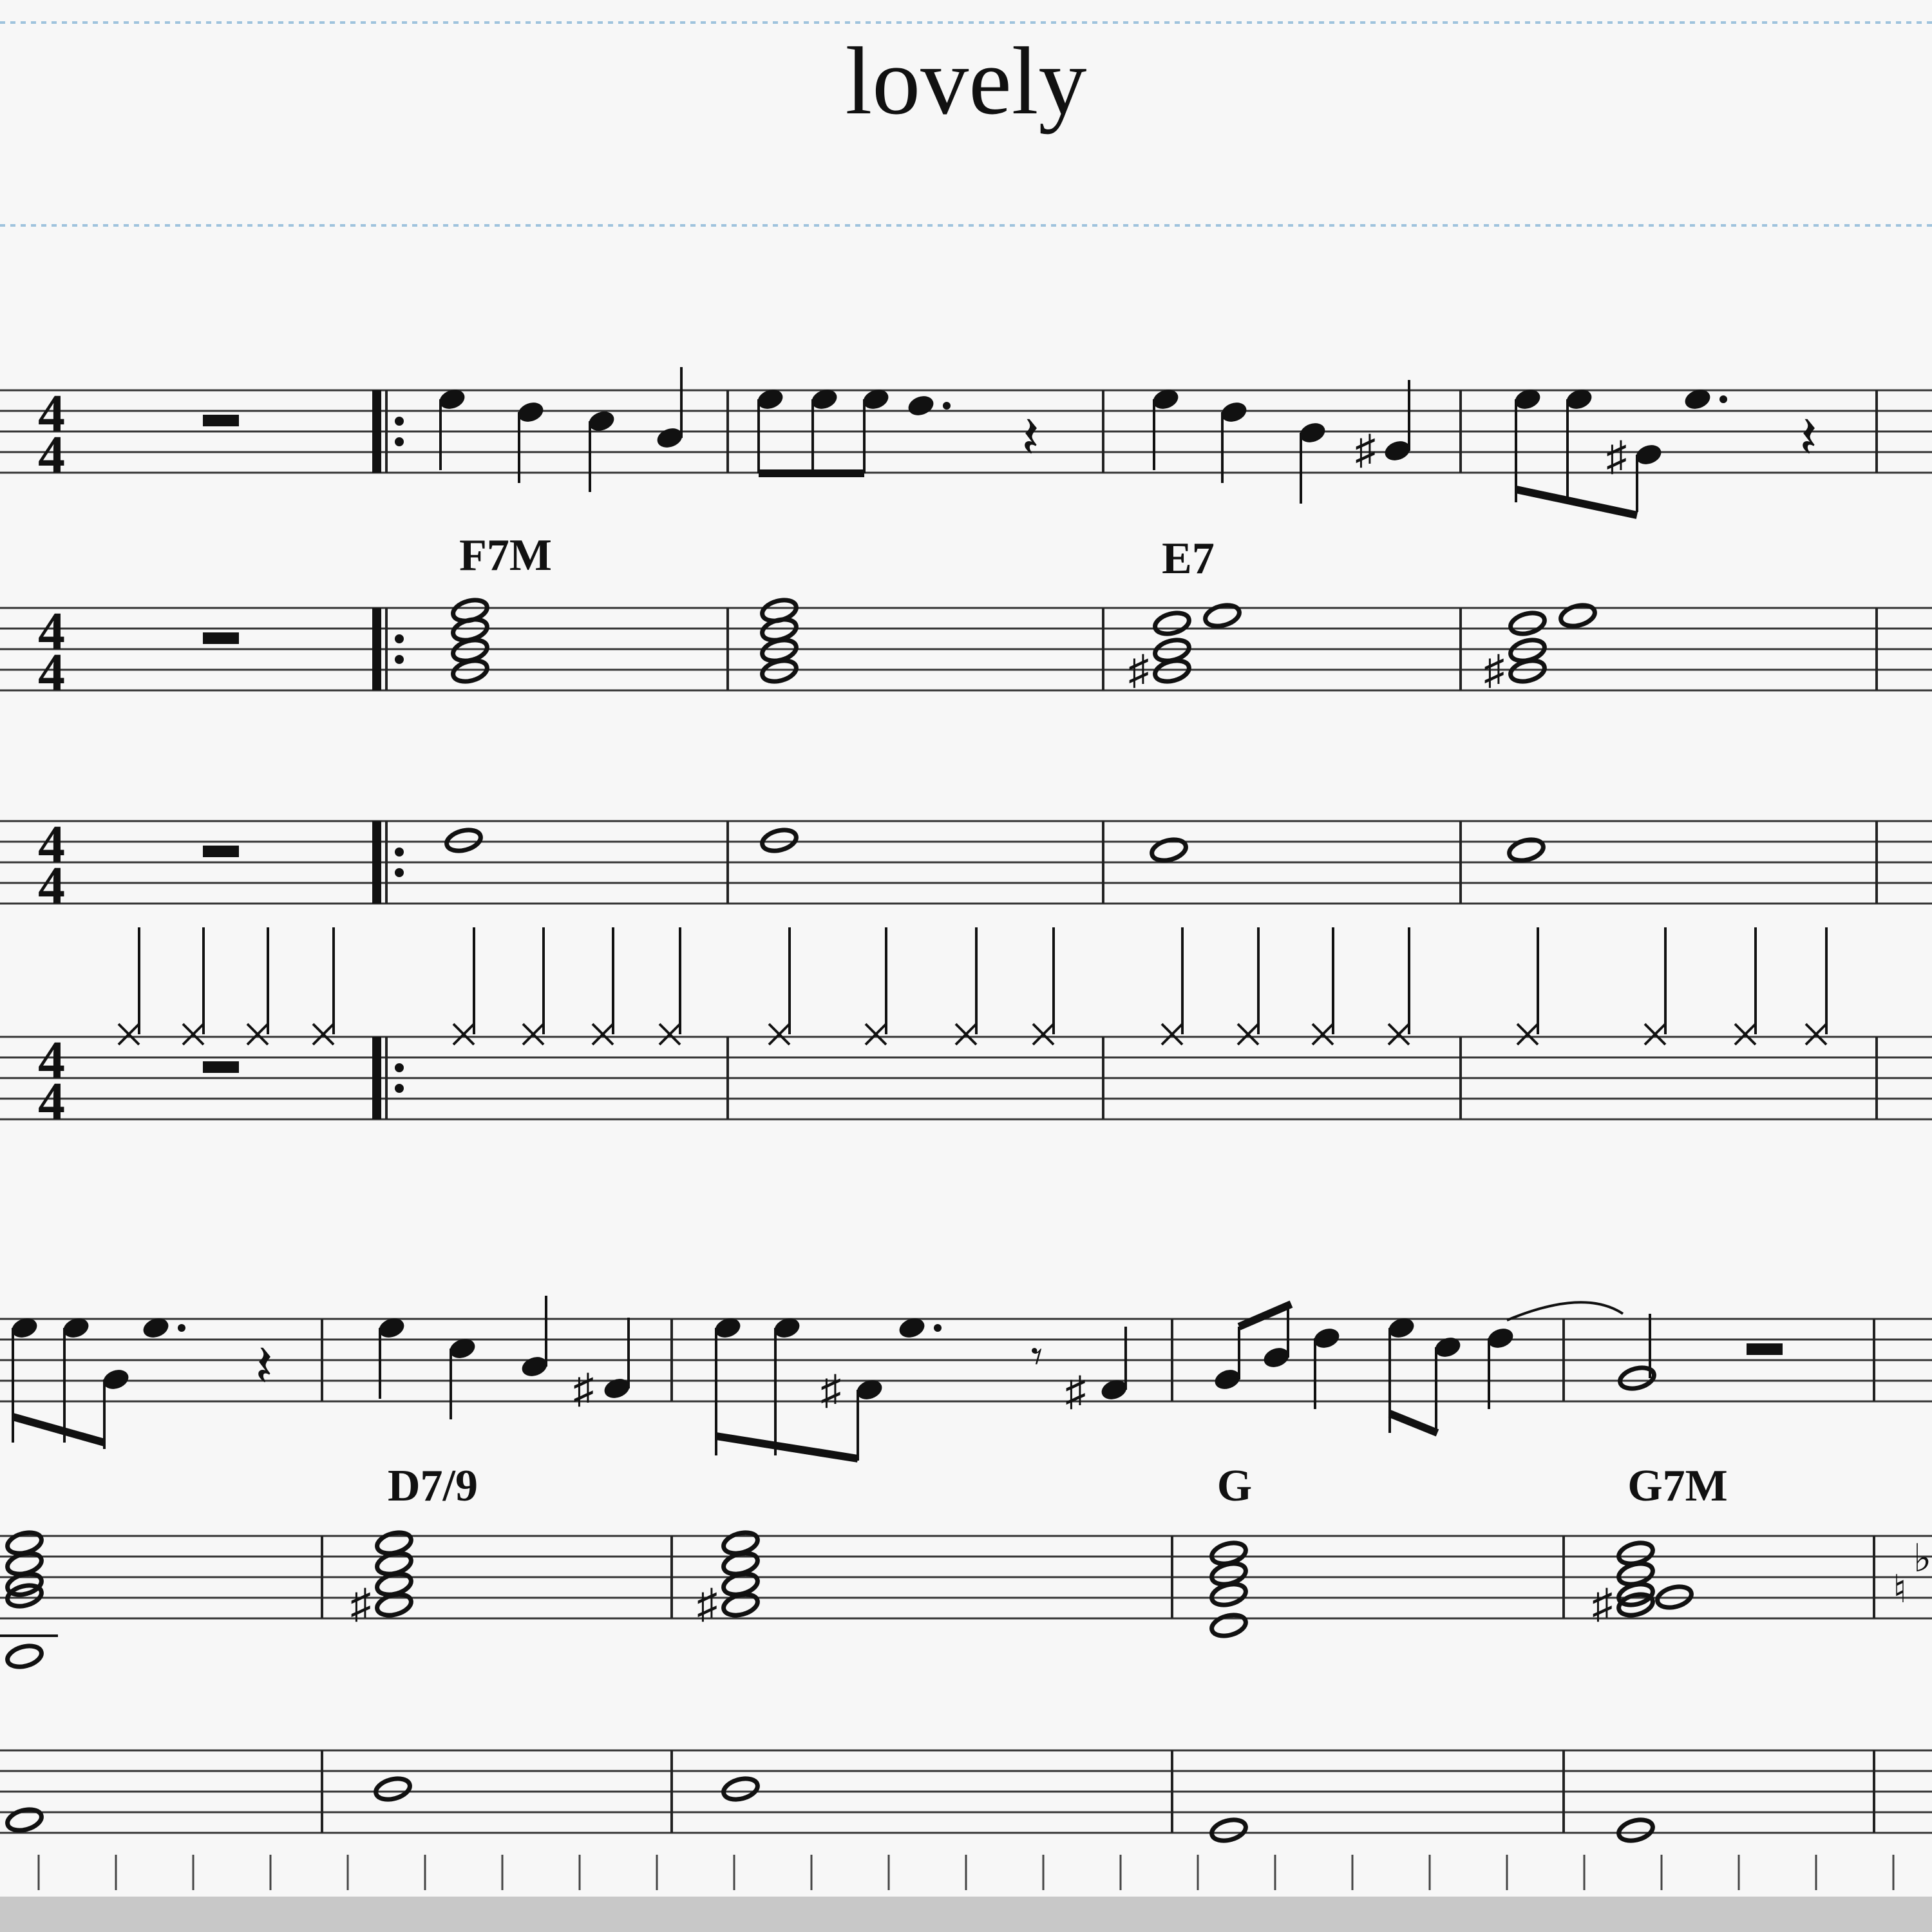  Describe the element at coordinates (1922, 1558) in the screenshot. I see `flat-accidental: ♭` at that location.